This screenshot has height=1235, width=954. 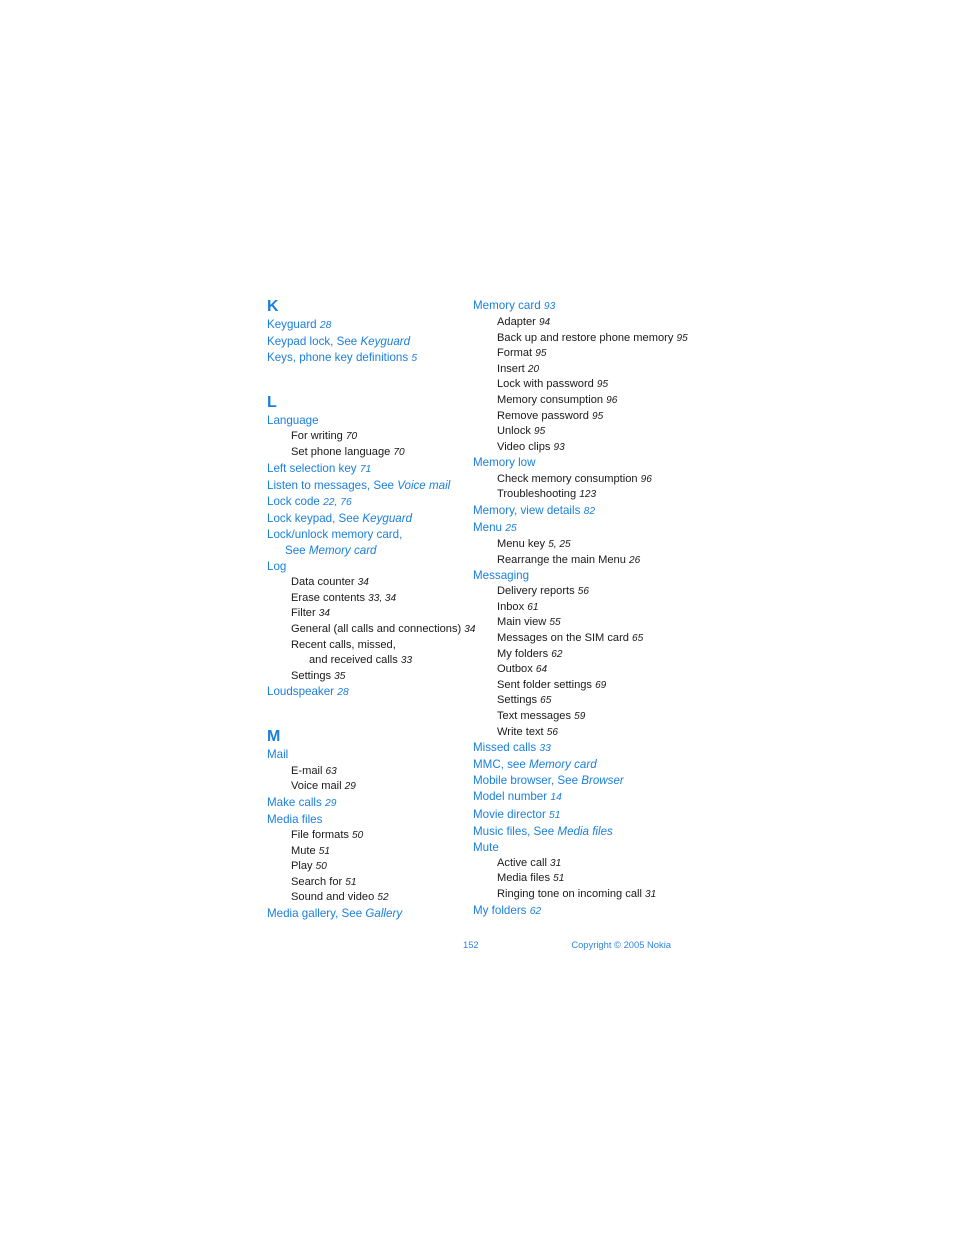 I want to click on index-entry-lock-code: Lock code 22, 76, so click(x=370, y=502).